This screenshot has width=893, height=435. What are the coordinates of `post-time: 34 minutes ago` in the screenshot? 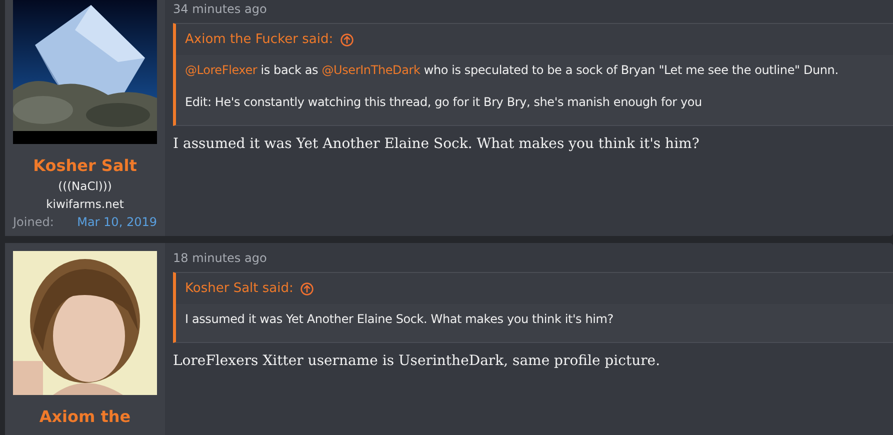 It's located at (220, 9).